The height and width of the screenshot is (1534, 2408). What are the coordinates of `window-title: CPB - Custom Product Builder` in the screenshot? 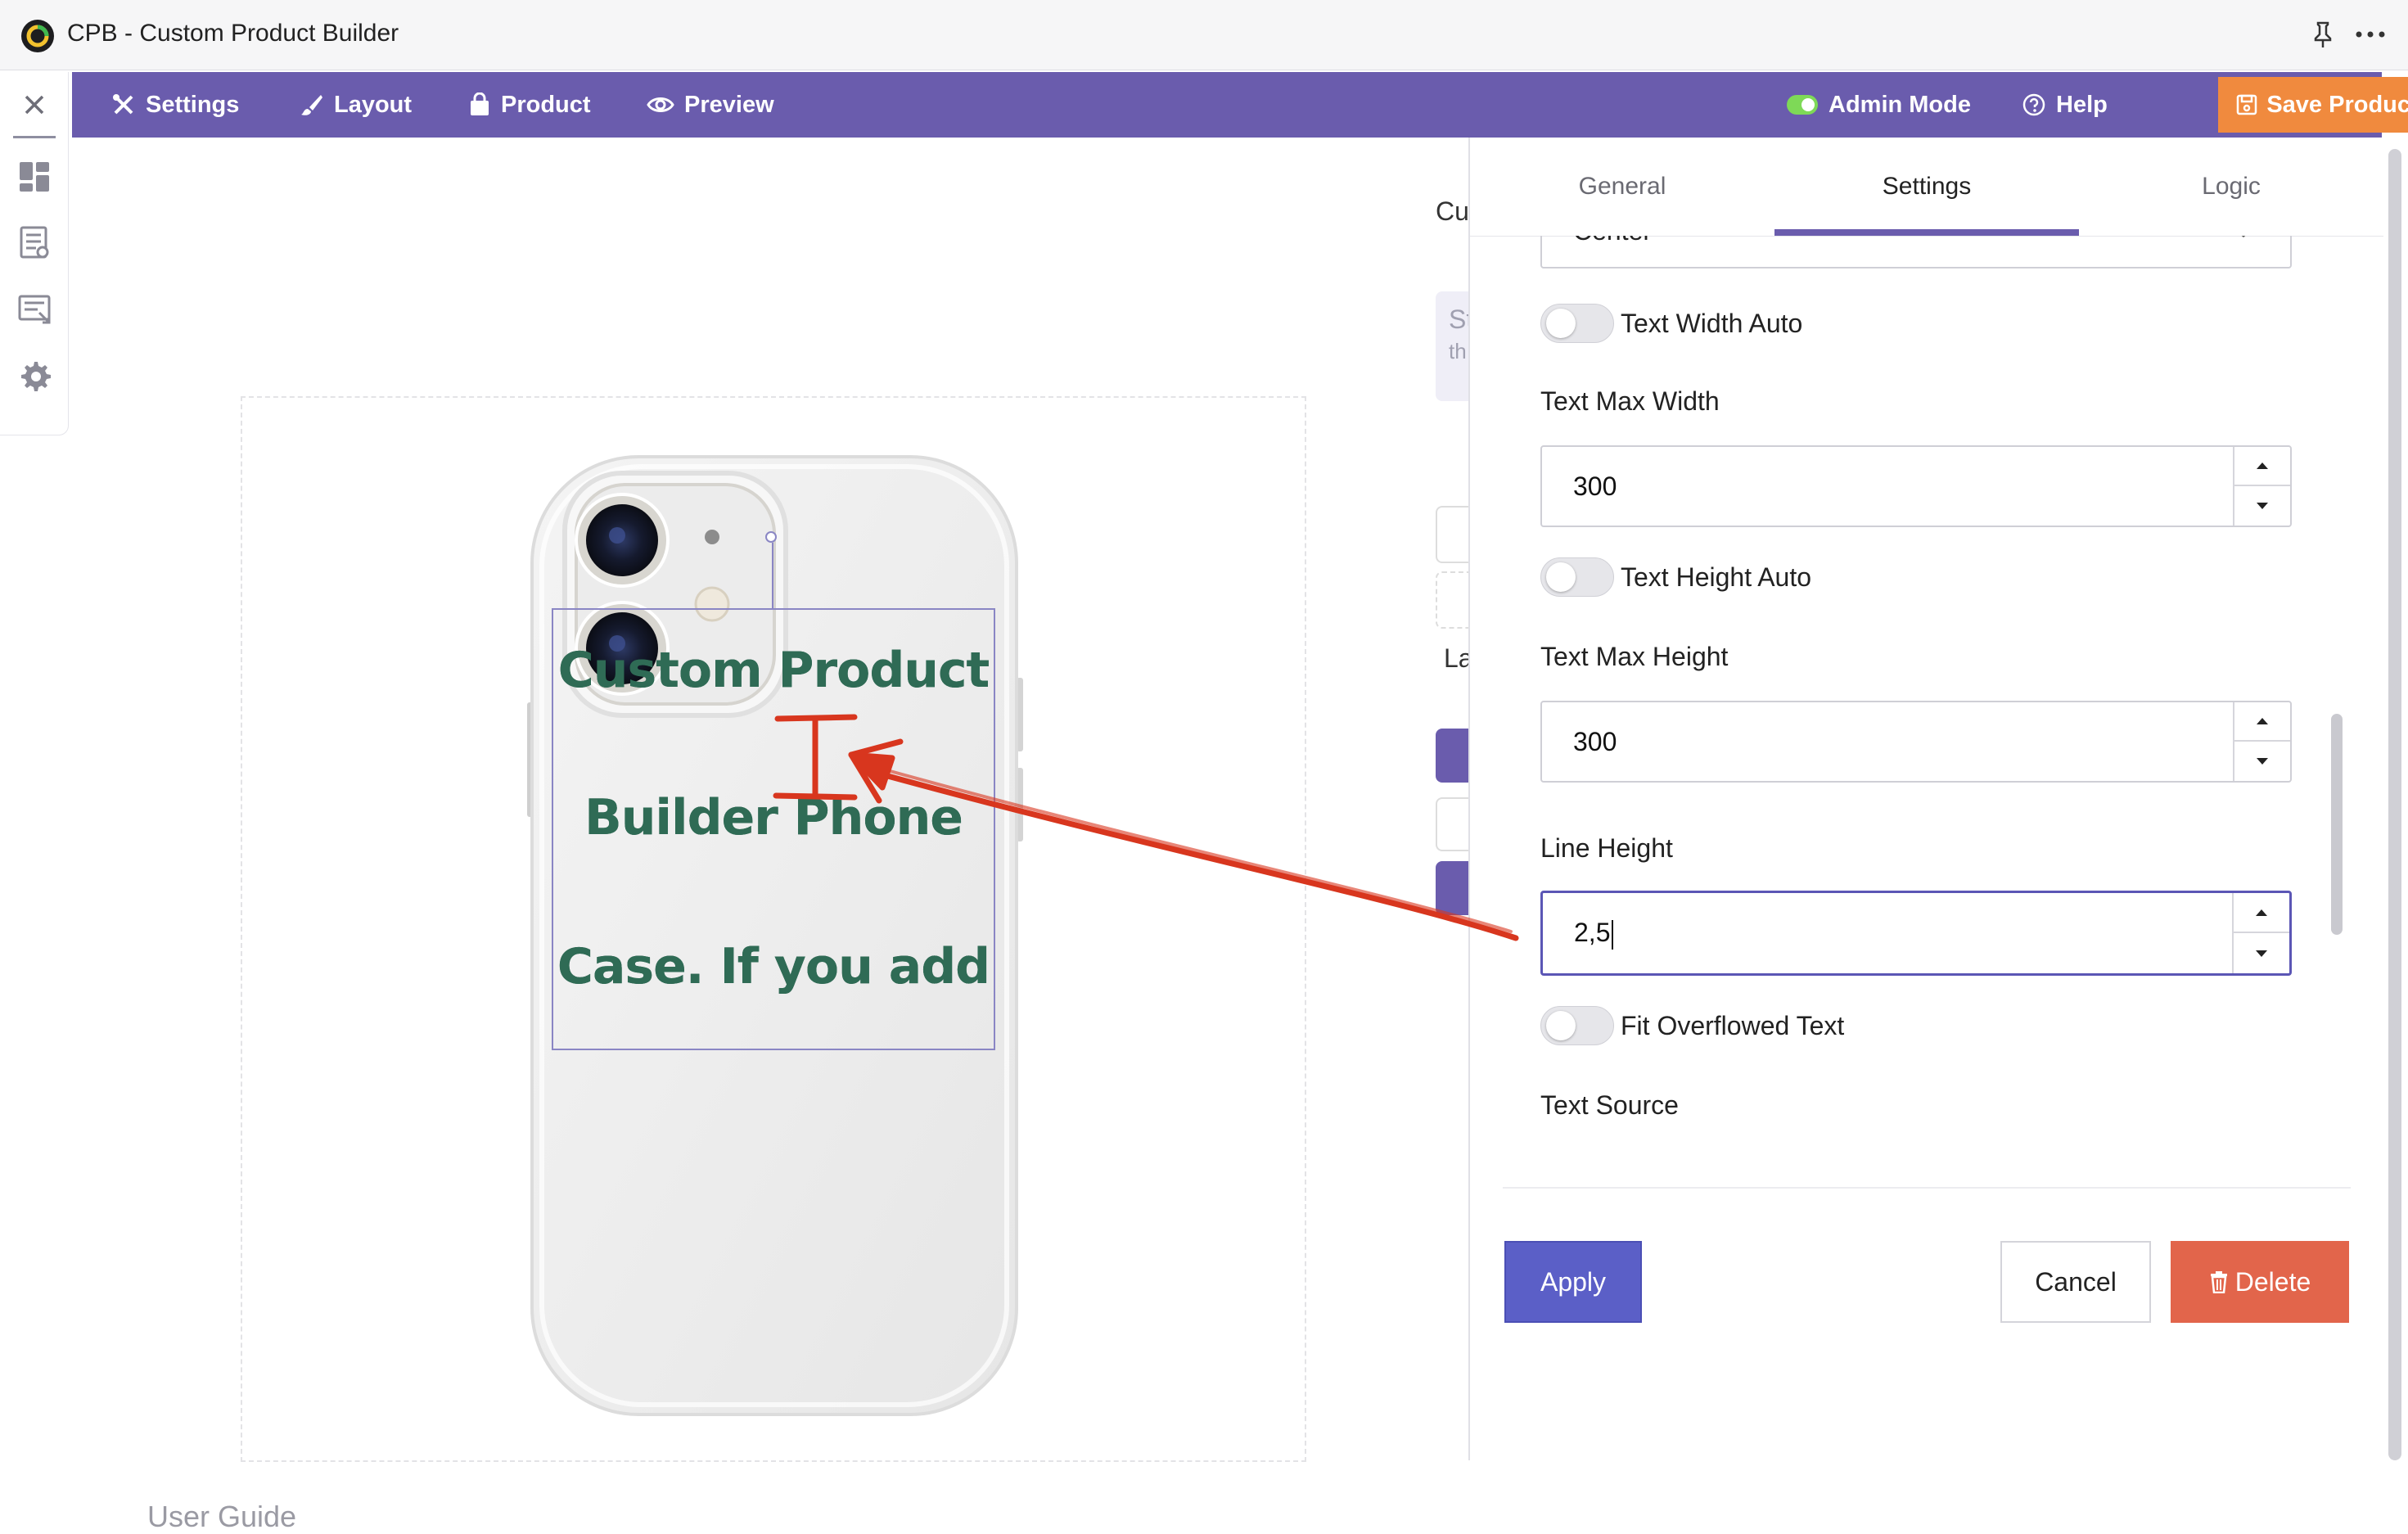 It's located at (233, 33).